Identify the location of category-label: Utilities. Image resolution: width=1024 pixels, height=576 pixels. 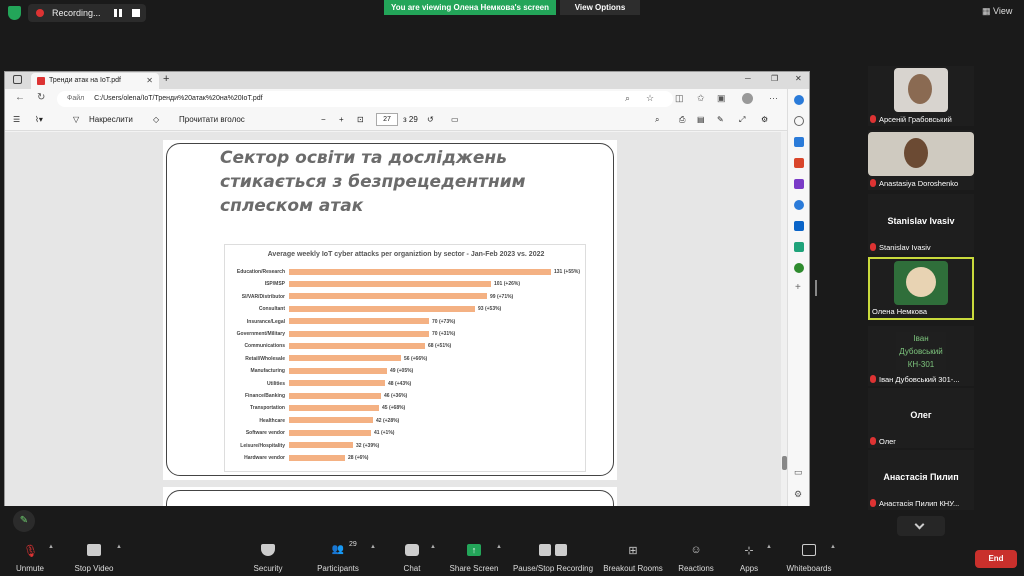
(275, 383).